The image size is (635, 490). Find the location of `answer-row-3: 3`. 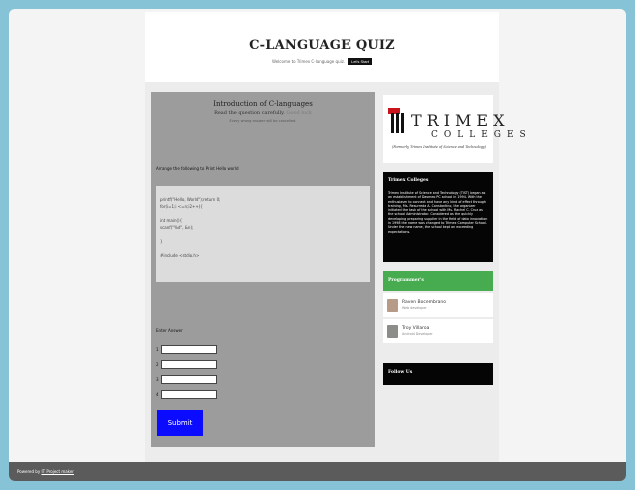

answer-row-3: 3 is located at coordinates (186, 379).